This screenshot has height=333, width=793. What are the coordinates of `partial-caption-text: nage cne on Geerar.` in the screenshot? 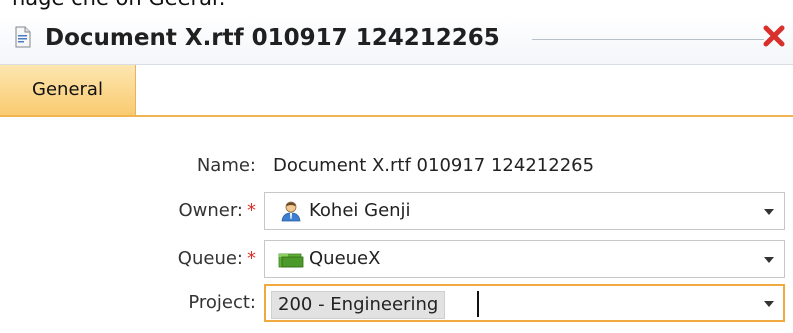 It's located at (118, 5).